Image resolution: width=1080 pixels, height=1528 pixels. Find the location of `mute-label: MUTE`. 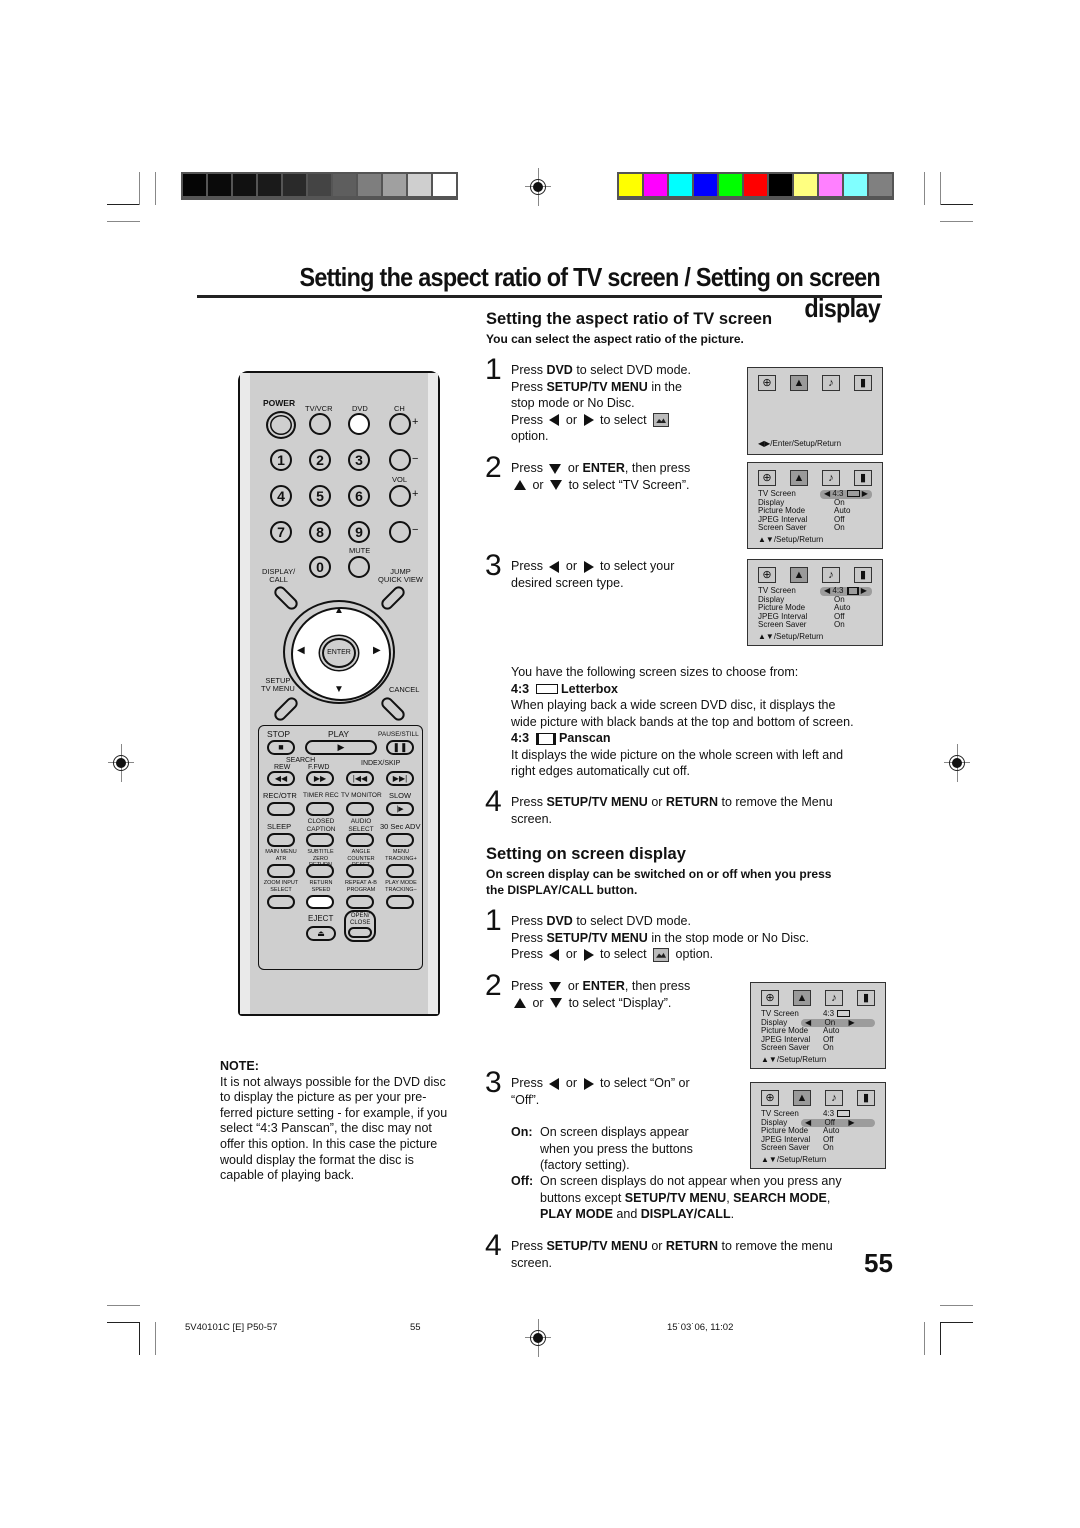

mute-label: MUTE is located at coordinates (360, 550).